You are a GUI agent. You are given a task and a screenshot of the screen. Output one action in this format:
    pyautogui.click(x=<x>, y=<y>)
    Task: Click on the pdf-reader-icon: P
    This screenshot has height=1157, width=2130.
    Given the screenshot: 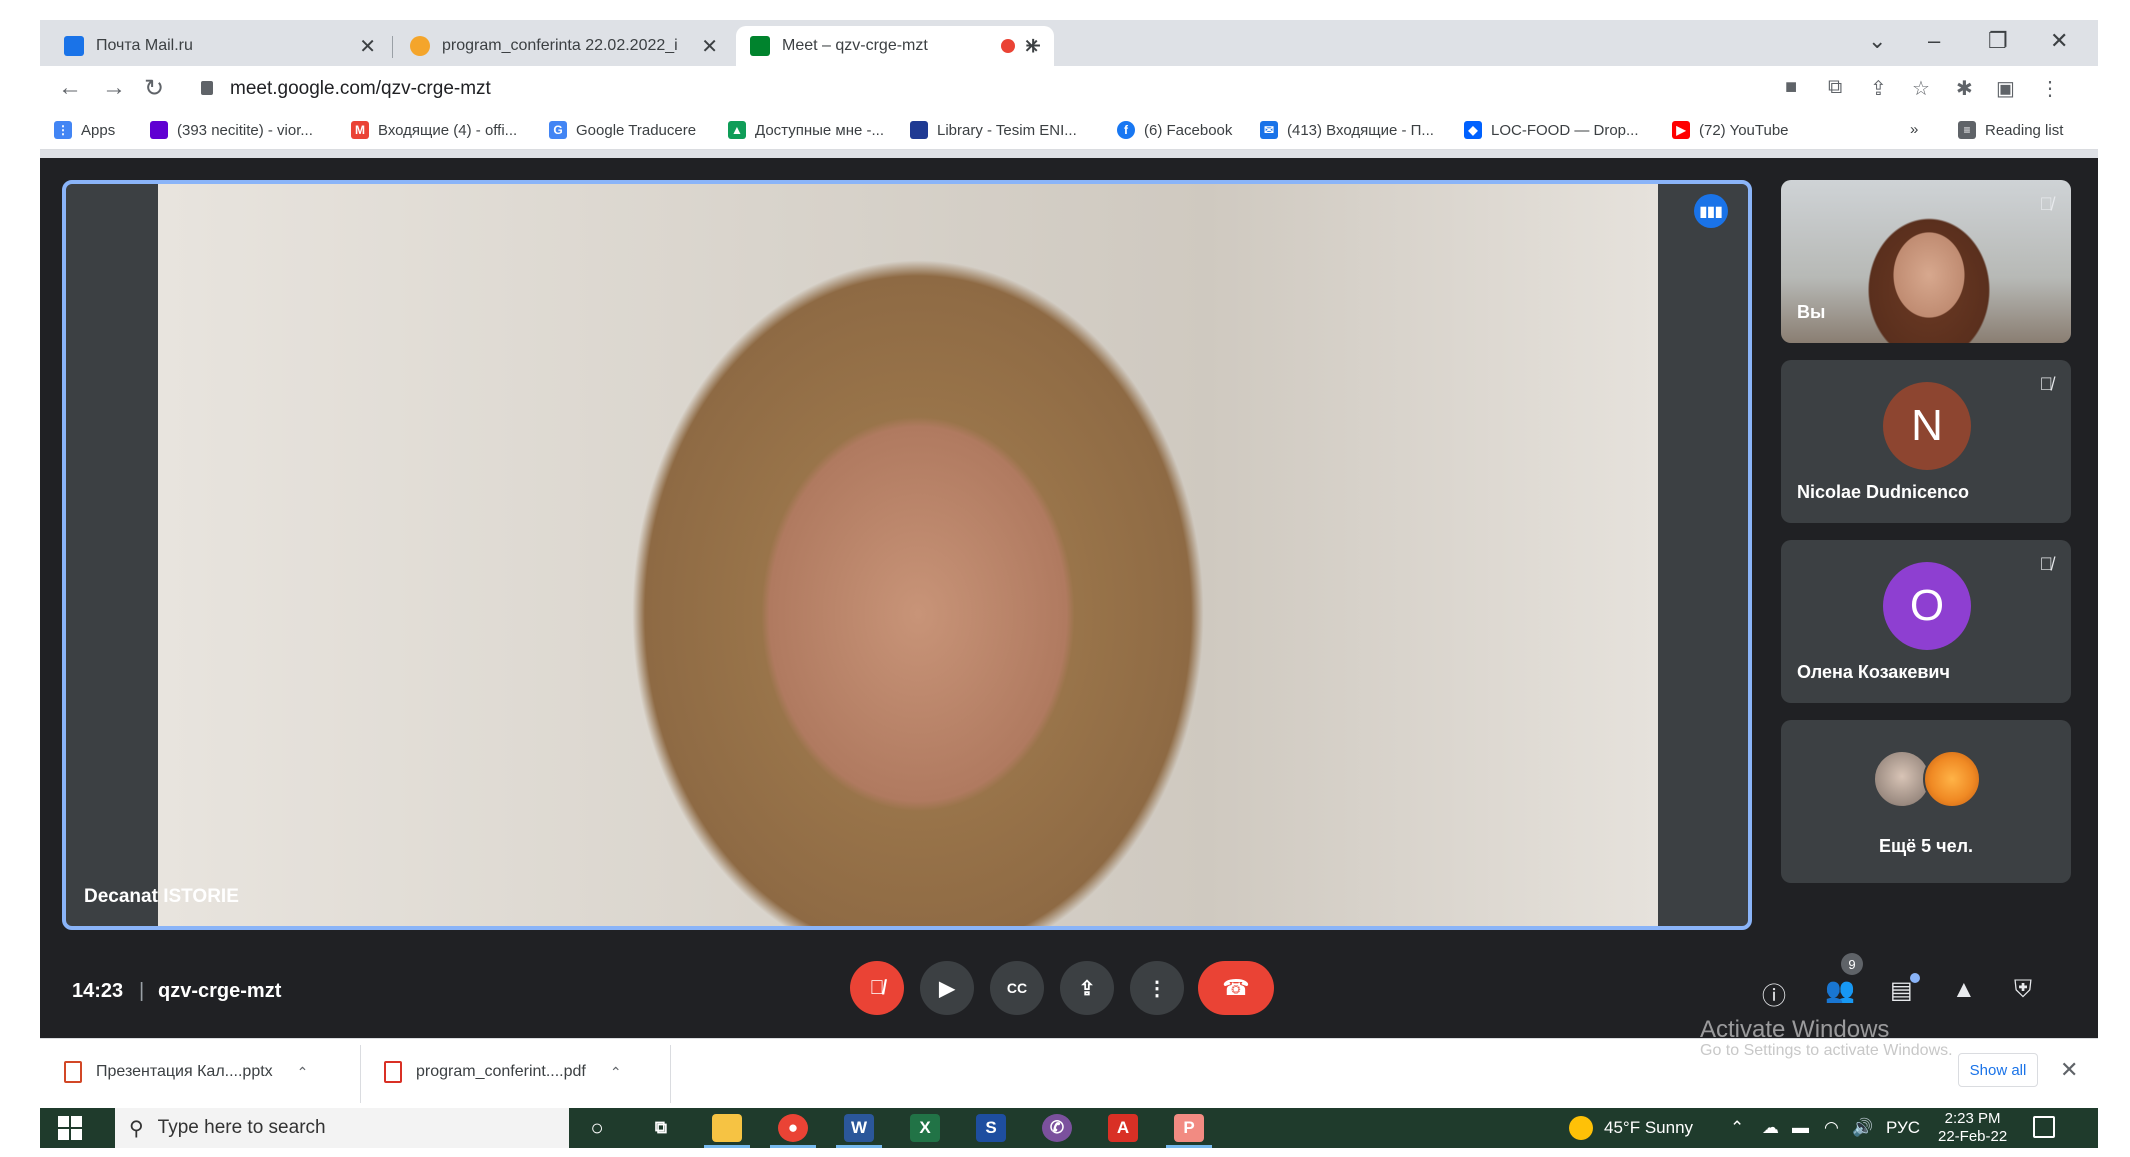 What is the action you would take?
    pyautogui.click(x=1189, y=1128)
    